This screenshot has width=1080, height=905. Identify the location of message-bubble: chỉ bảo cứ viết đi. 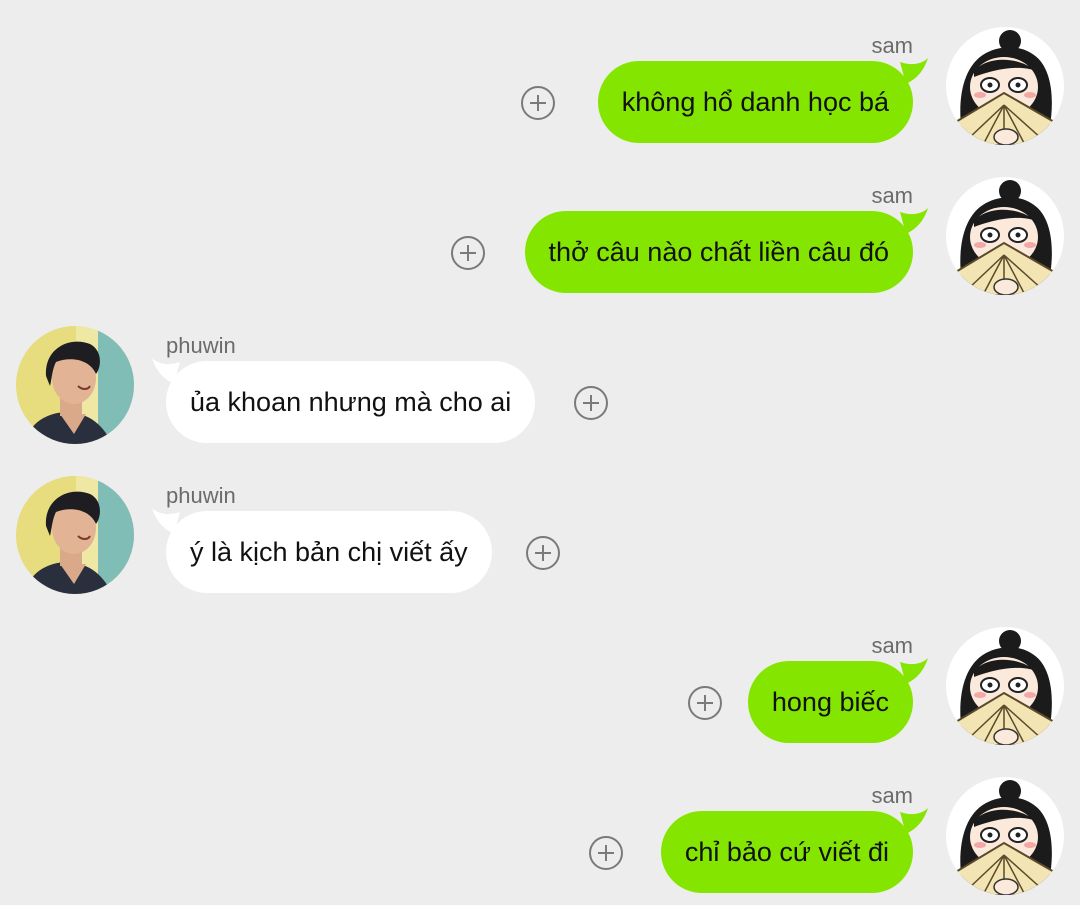
(786, 852).